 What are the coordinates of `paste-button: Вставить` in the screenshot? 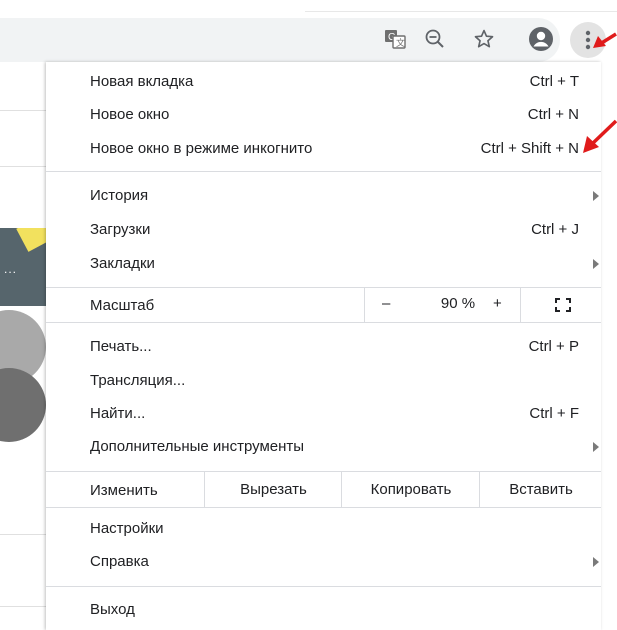 It's located at (540, 489).